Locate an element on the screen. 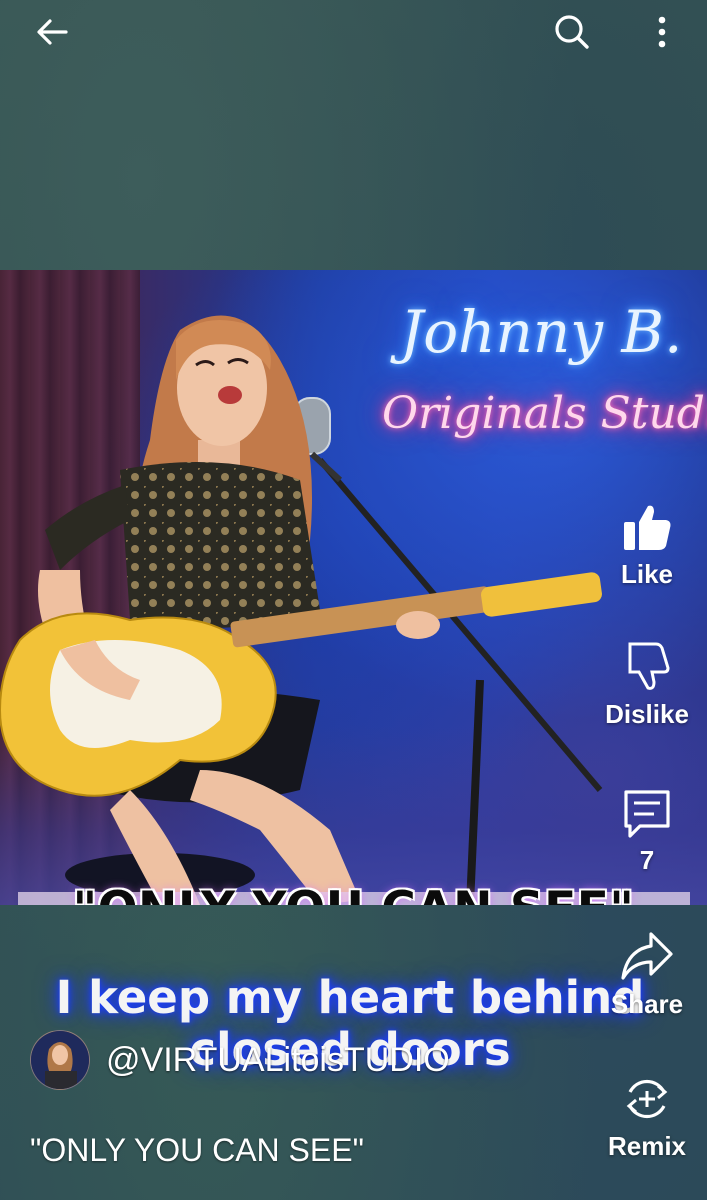 This screenshot has width=707, height=1200. search-icon is located at coordinates (572, 32).